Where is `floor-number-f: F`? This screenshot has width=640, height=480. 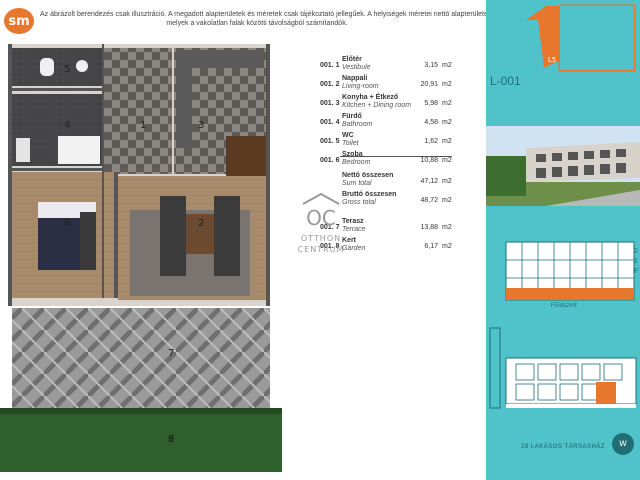
floor-number-f: F is located at coordinates (636, 271).